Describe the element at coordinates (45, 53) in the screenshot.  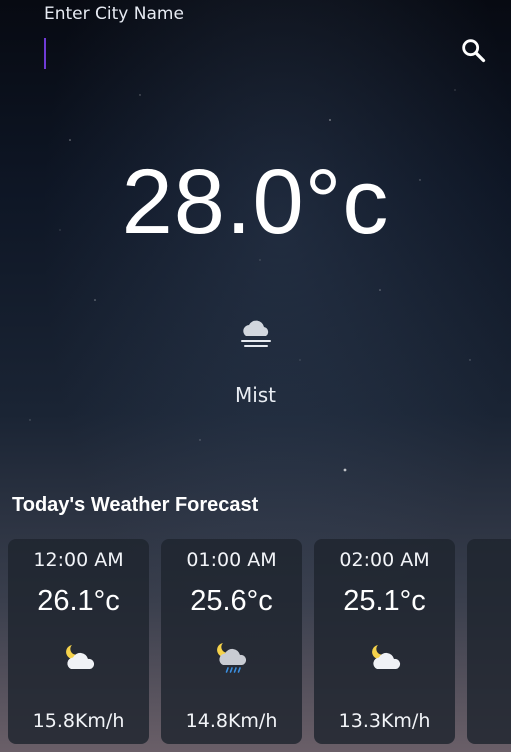
I see `text-cursor` at that location.